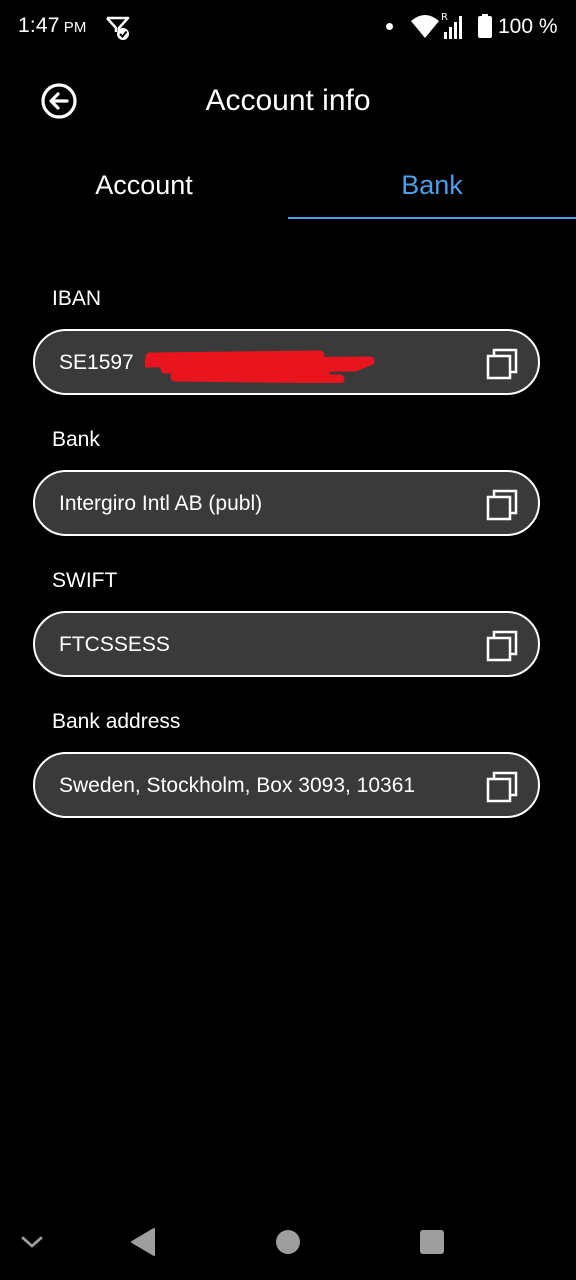 The image size is (576, 1280). I want to click on page-title: Account info, so click(288, 100).